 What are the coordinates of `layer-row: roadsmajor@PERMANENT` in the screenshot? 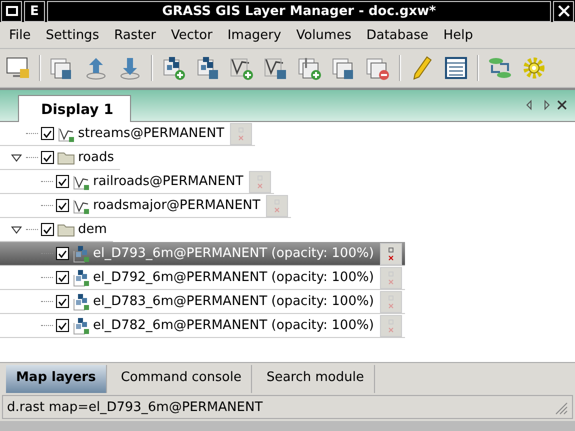 It's located at (146, 206).